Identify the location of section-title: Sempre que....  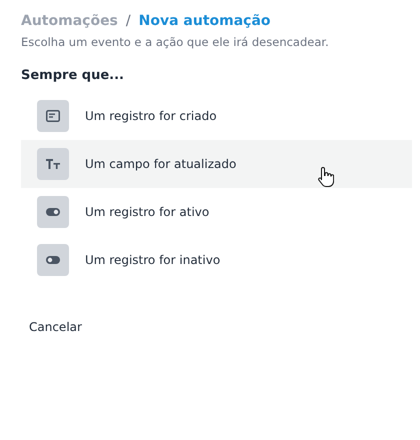
(73, 75).